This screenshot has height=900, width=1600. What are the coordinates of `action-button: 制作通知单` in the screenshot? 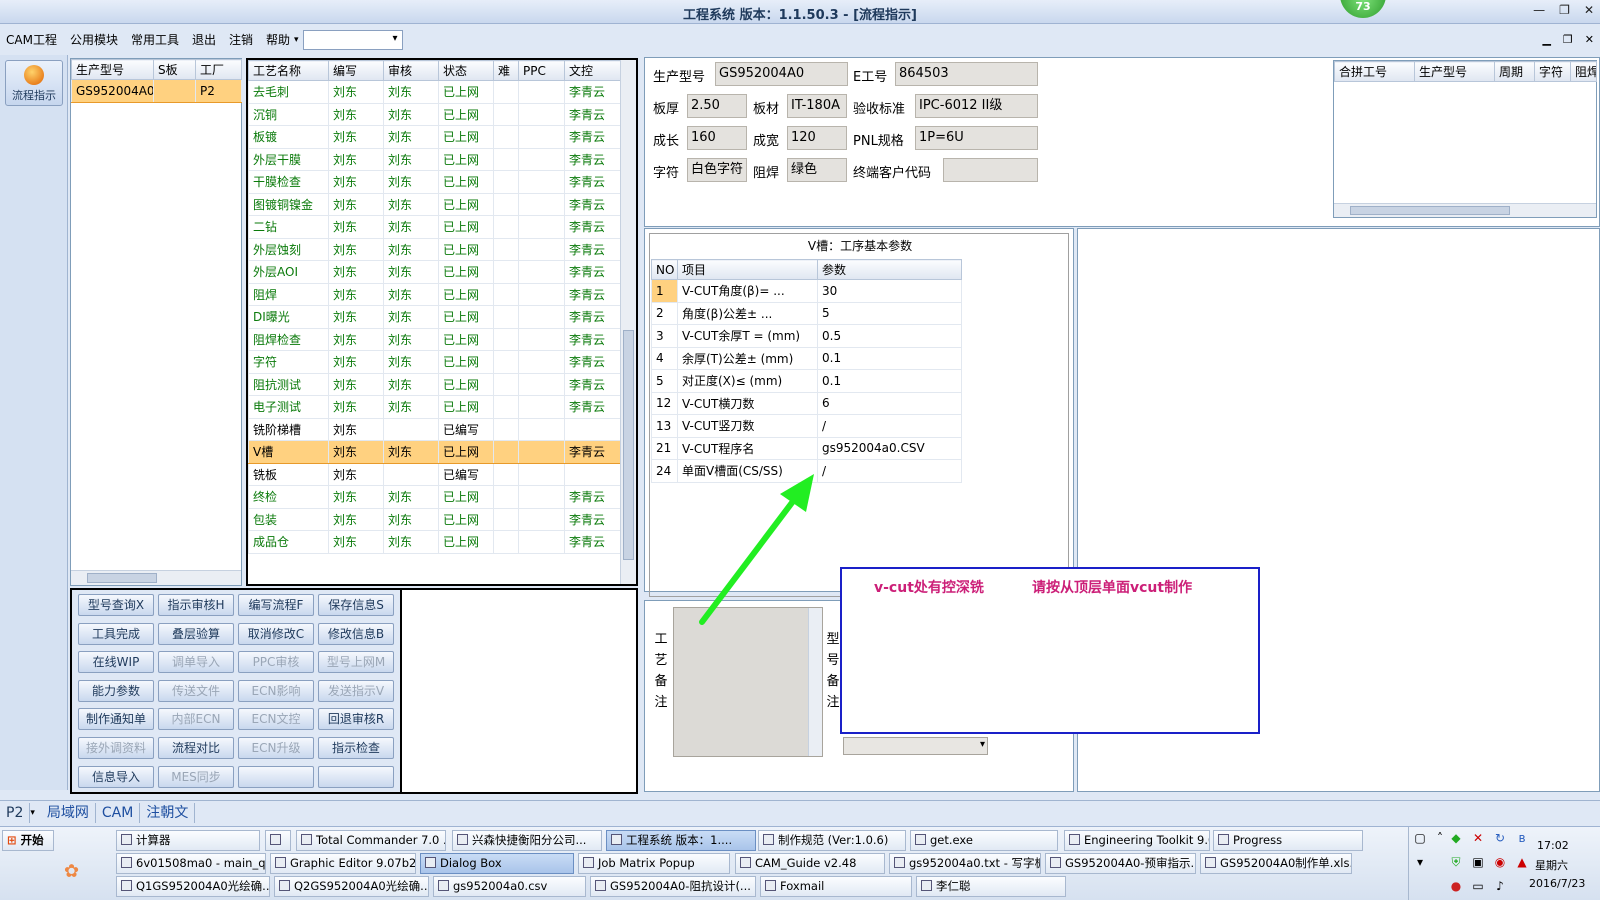 It's located at (116, 719).